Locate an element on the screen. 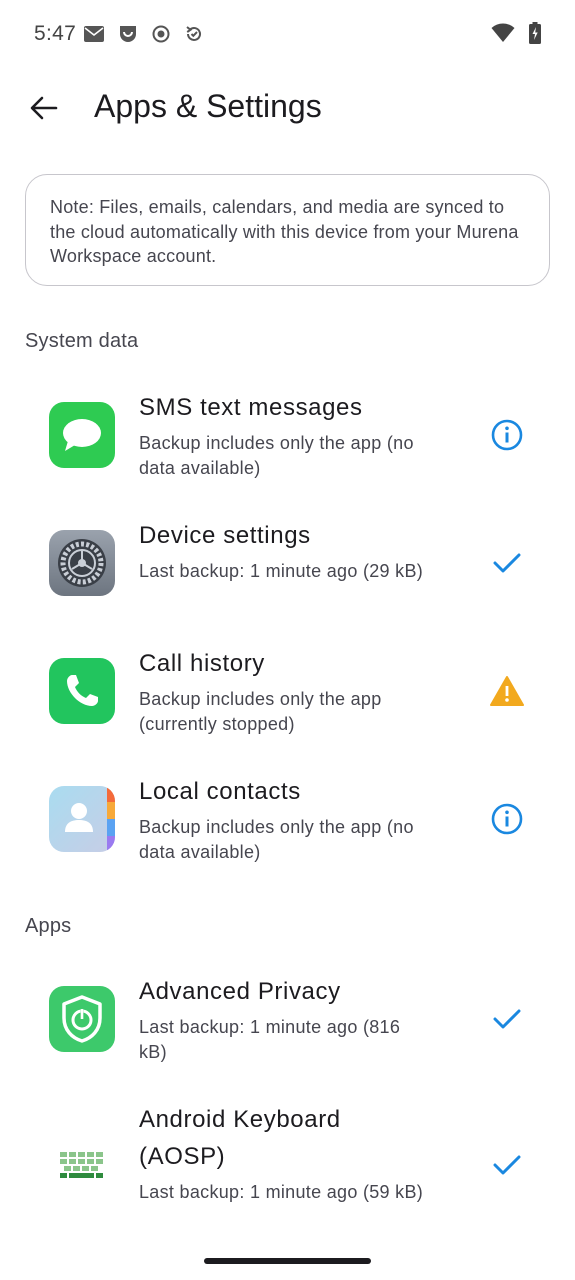 The width and height of the screenshot is (575, 1280). arrow-back-icon is located at coordinates (44, 108).